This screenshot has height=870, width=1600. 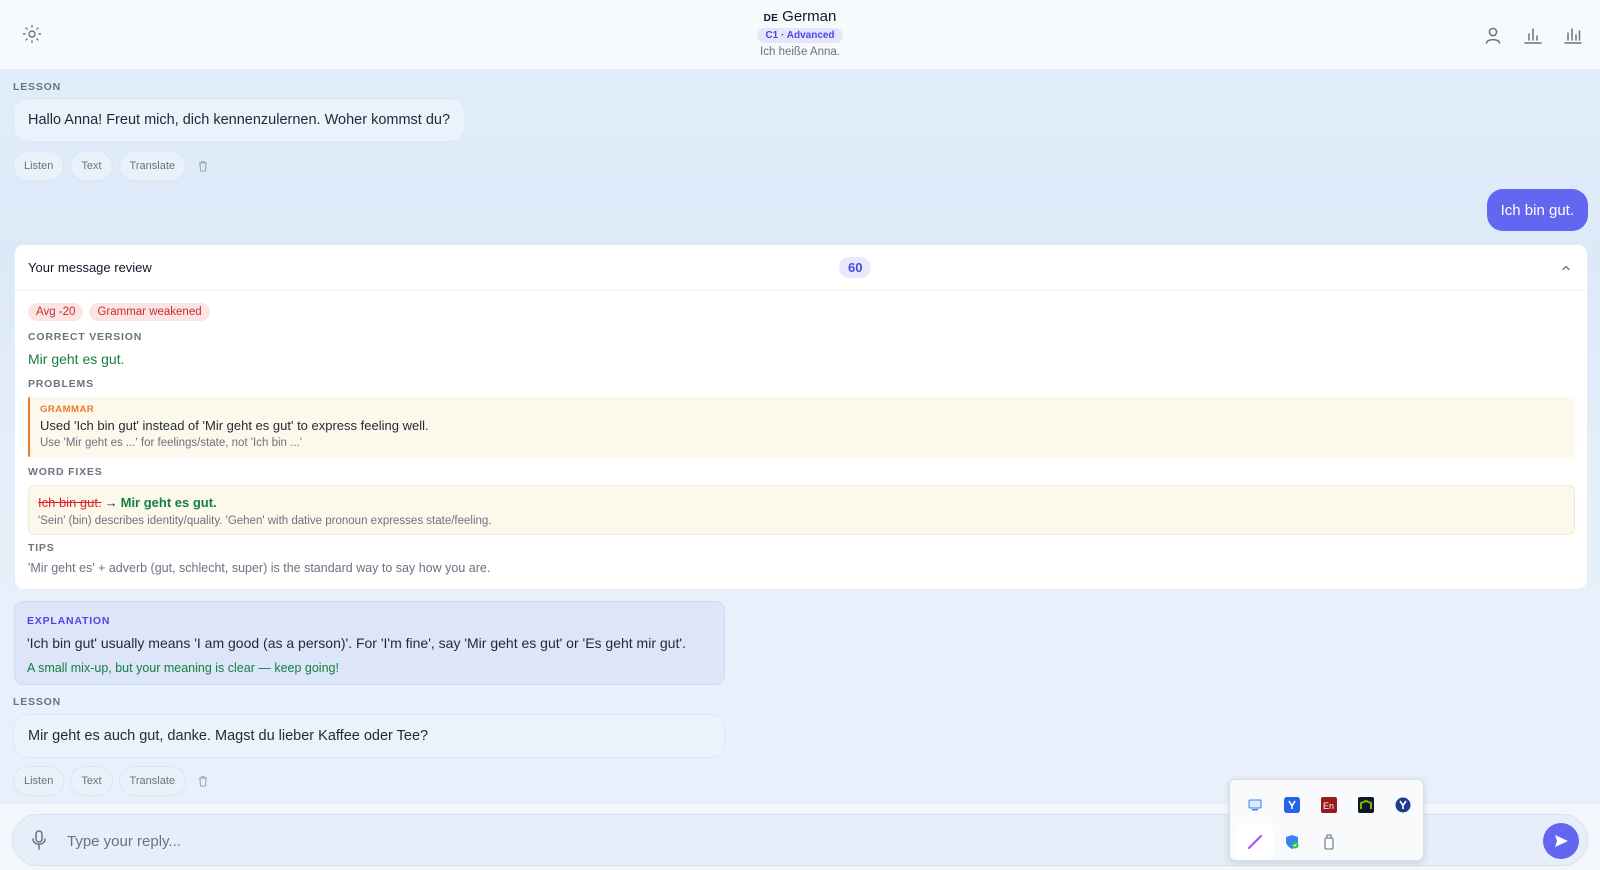 What do you see at coordinates (113, 781) in the screenshot?
I see `message-actions-2: Listen Text Translate` at bounding box center [113, 781].